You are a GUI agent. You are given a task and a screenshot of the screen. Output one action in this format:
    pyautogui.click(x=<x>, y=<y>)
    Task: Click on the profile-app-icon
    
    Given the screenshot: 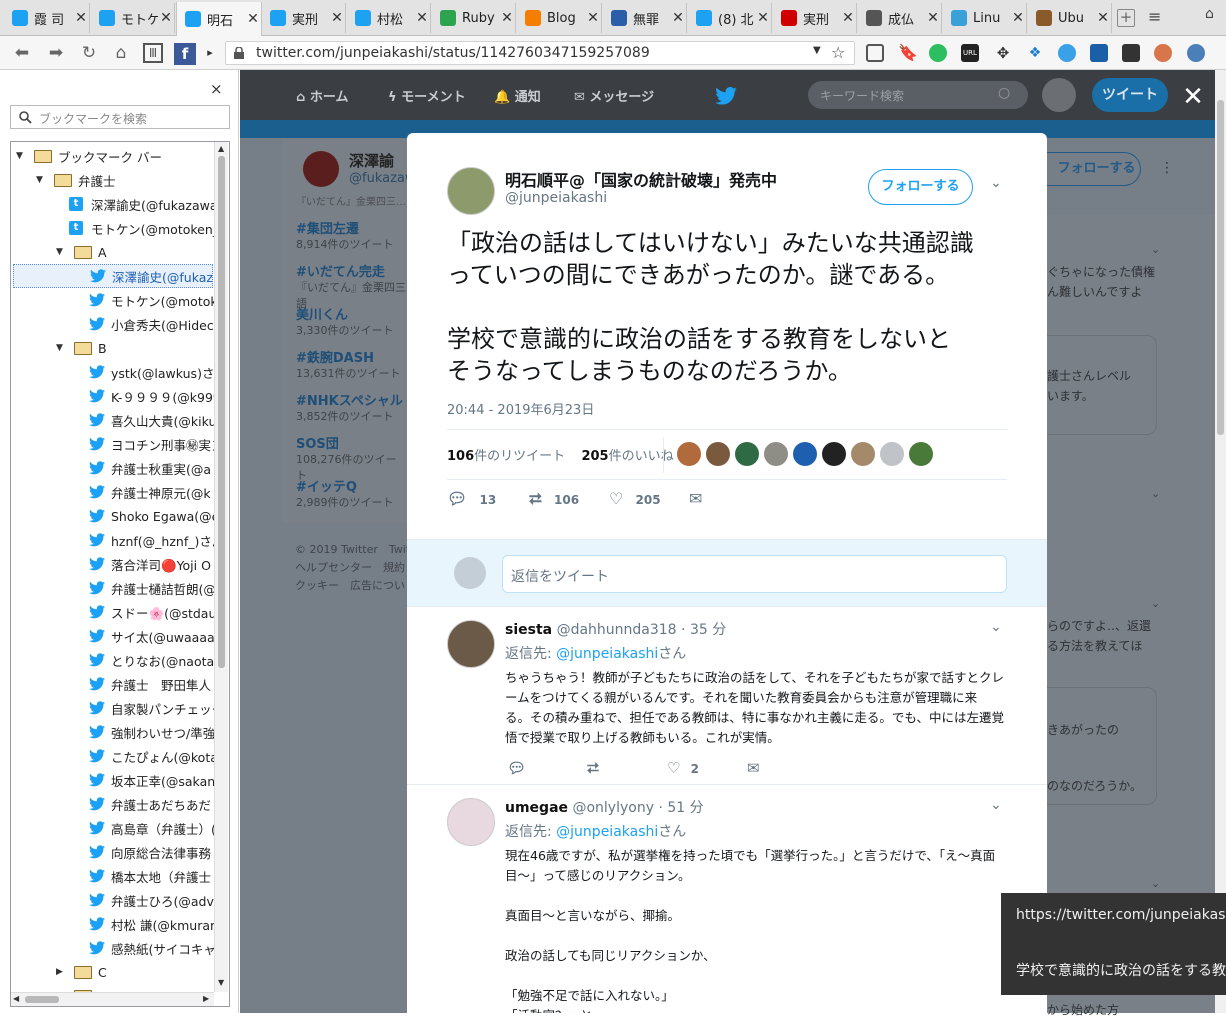 What is the action you would take?
    pyautogui.click(x=1163, y=53)
    